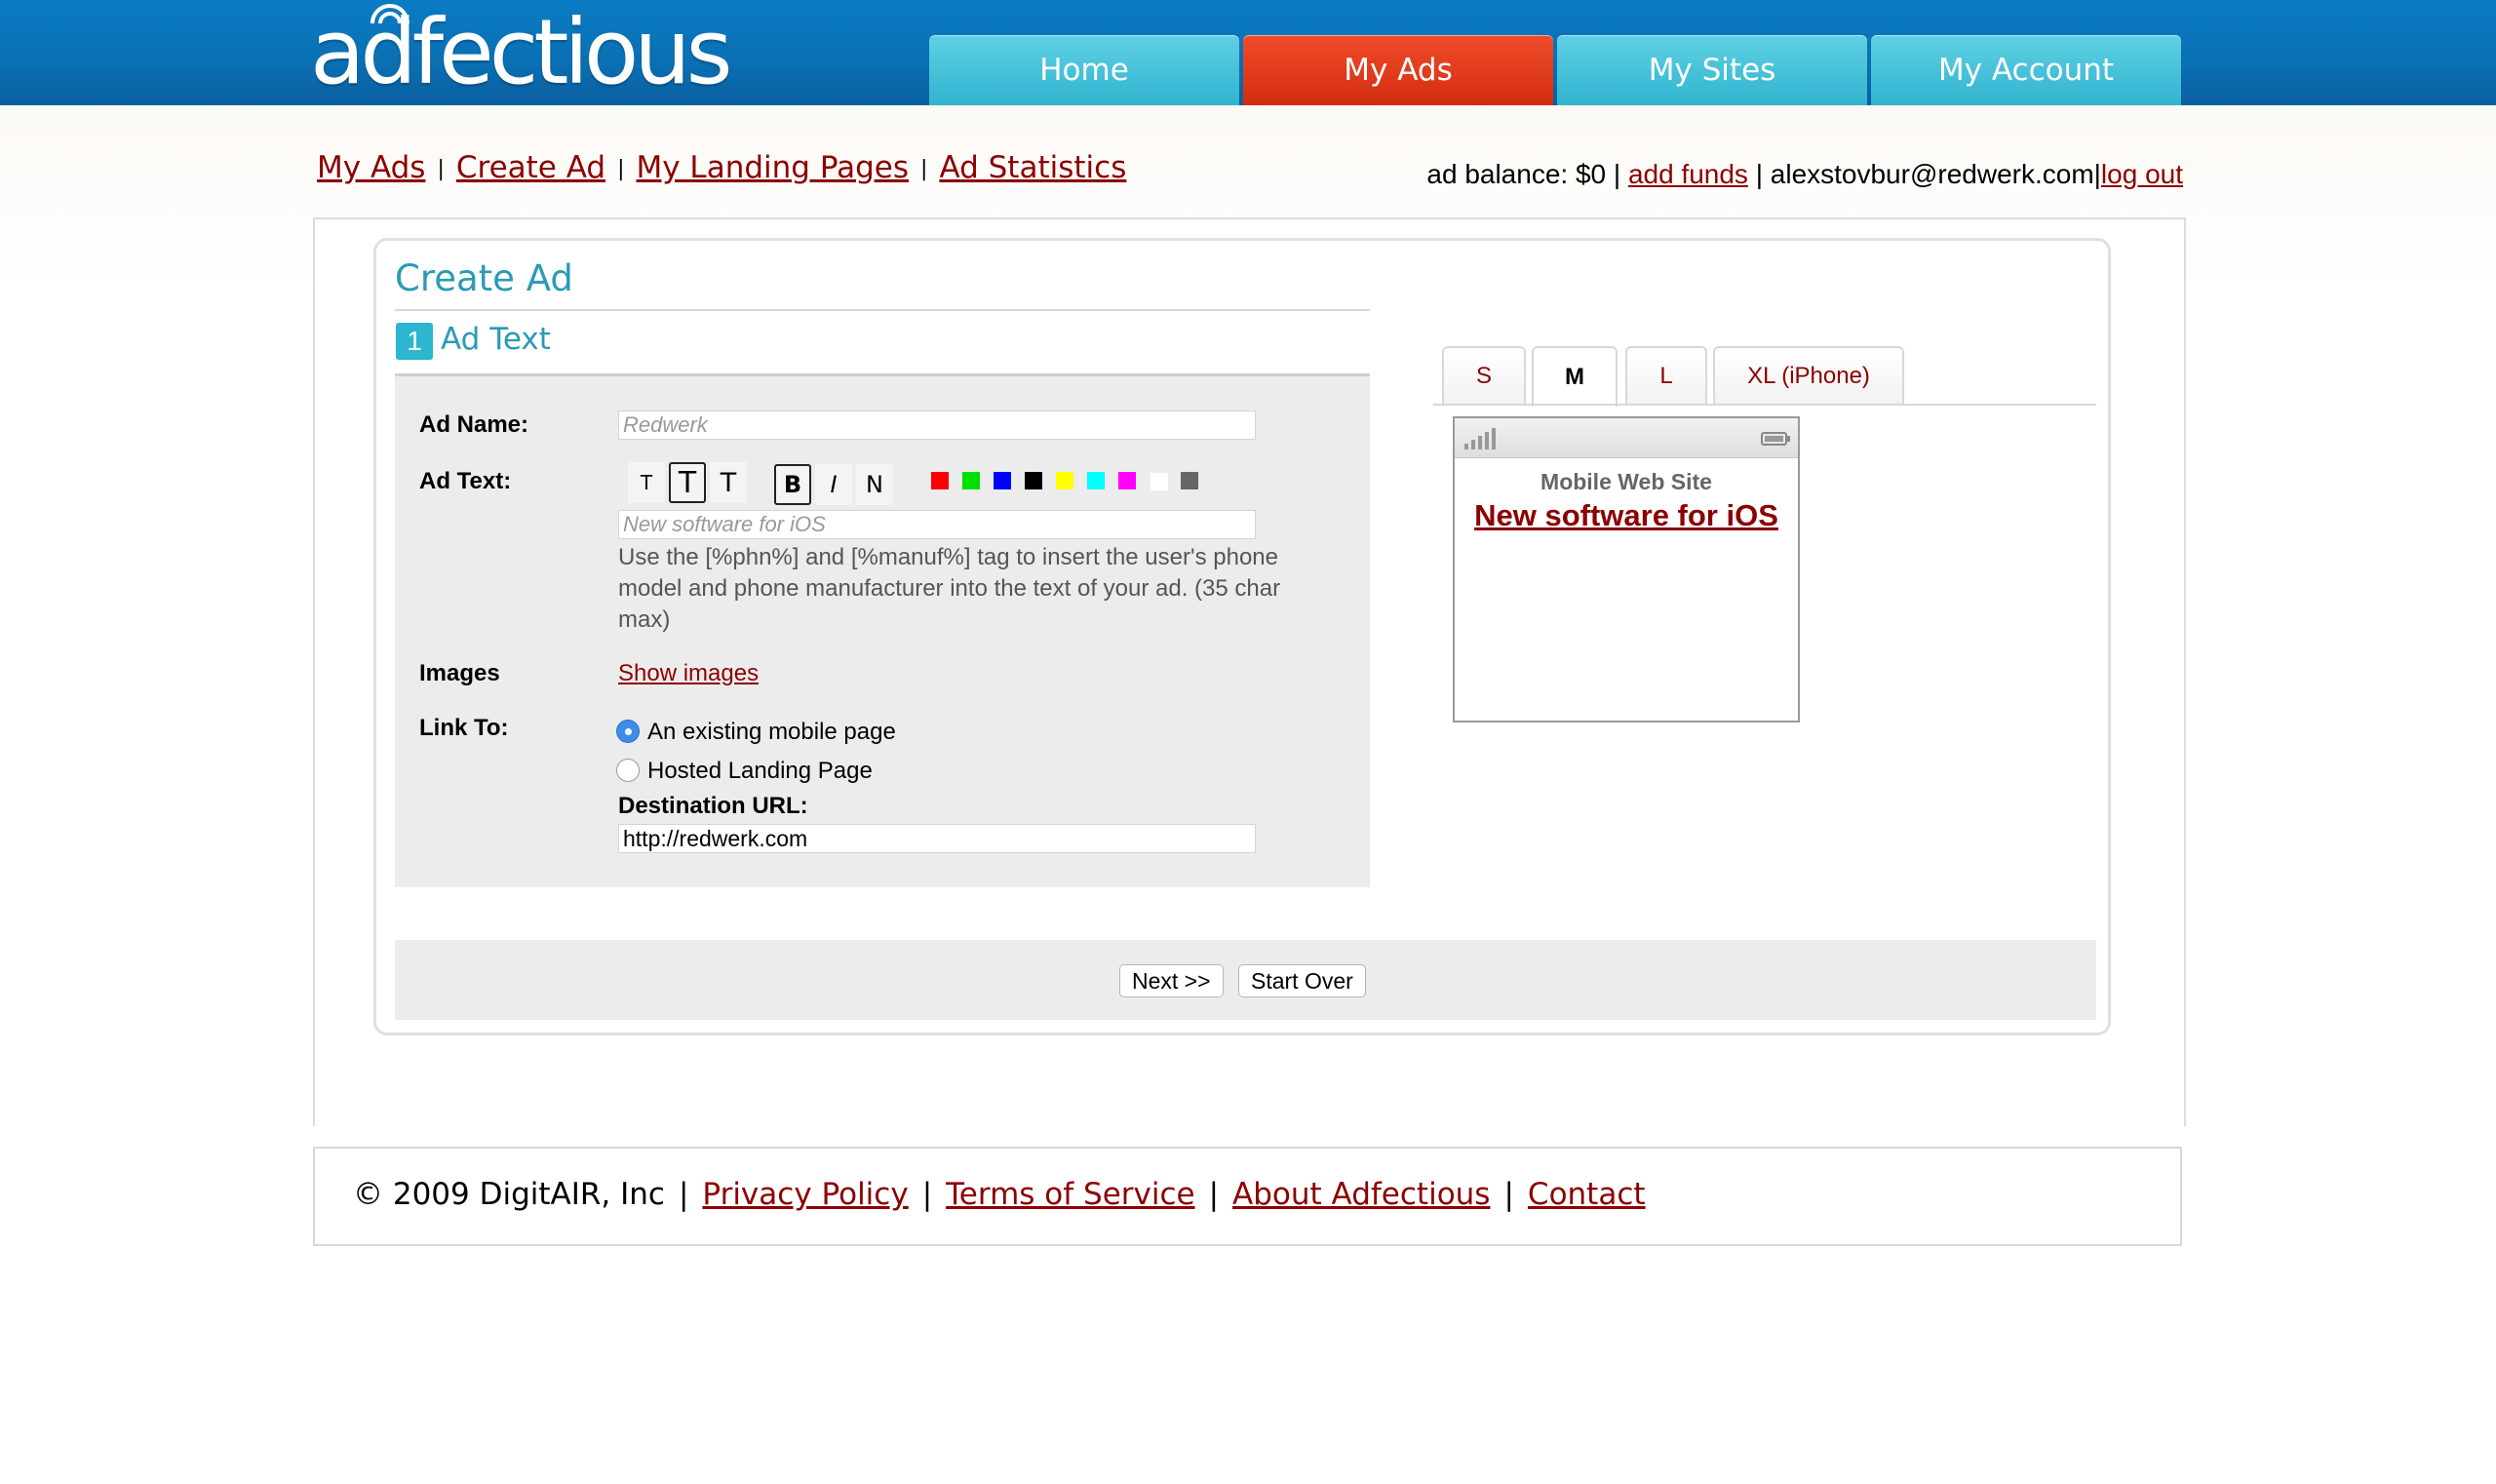  What do you see at coordinates (1032, 167) in the screenshot?
I see `subnav-ad-statistics: Ad Statistics` at bounding box center [1032, 167].